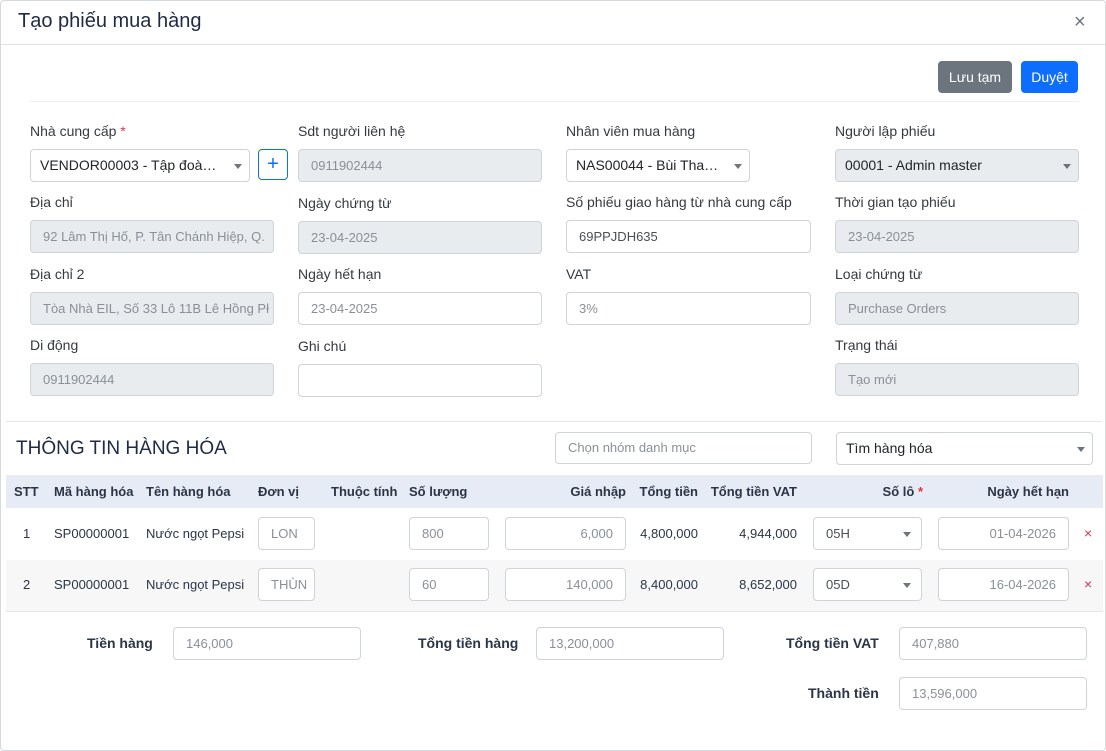 The height and width of the screenshot is (751, 1106). What do you see at coordinates (631, 131) in the screenshot?
I see `purchaser-label: Nhân viên mua hàng` at bounding box center [631, 131].